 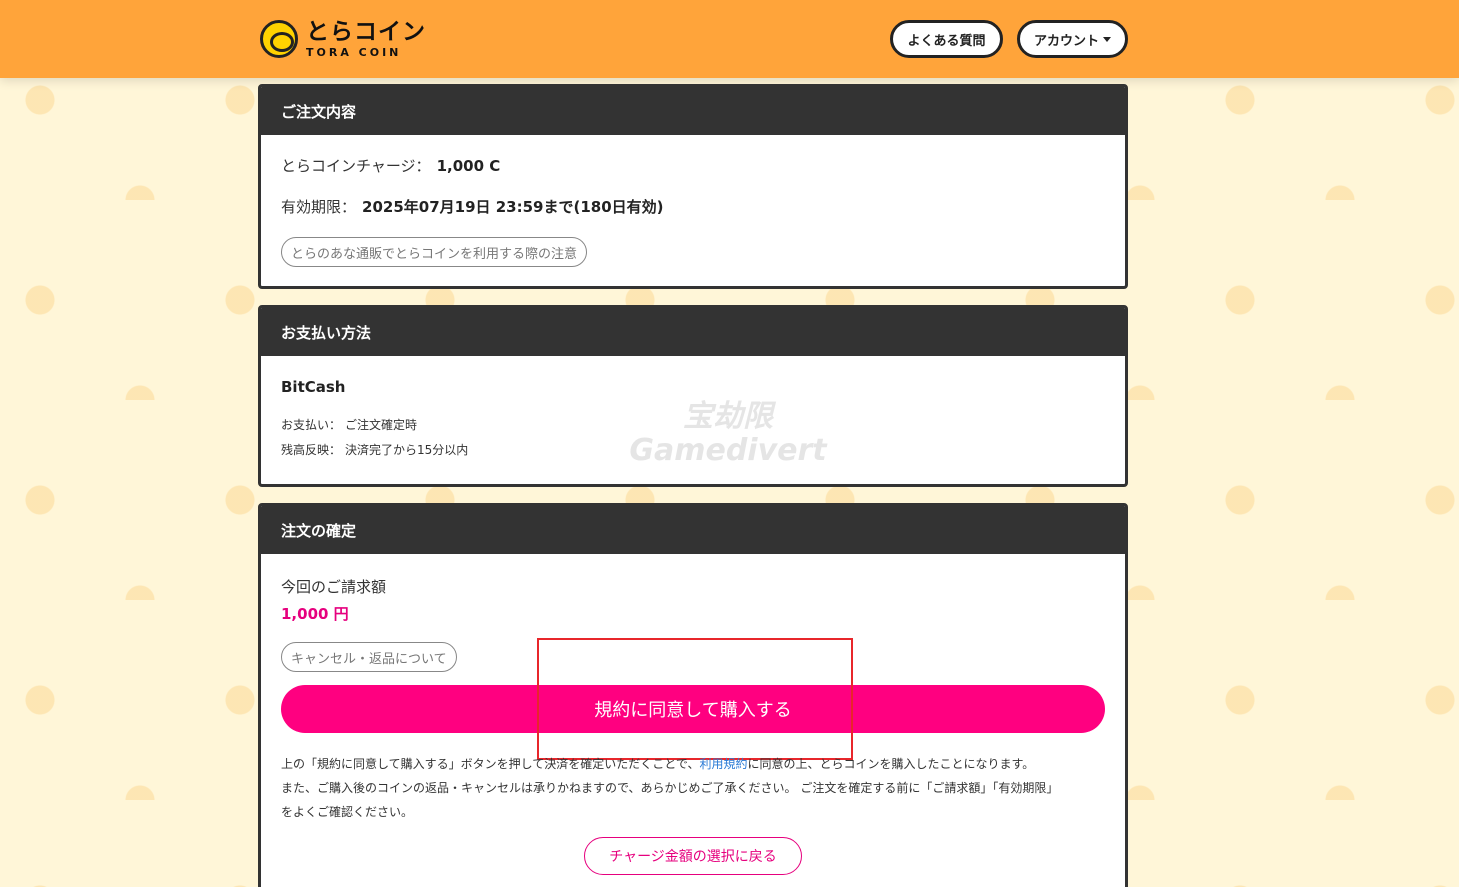 I want to click on terms-link: 利用規約, so click(x=723, y=764).